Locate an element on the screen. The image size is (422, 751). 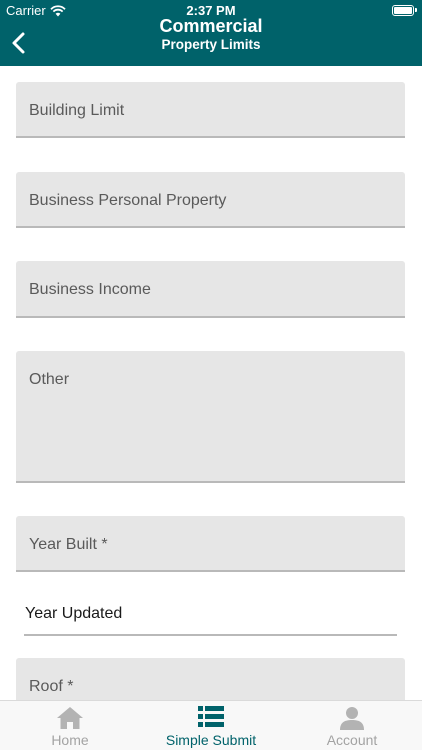
roof-field: Roof * is located at coordinates (210, 679).